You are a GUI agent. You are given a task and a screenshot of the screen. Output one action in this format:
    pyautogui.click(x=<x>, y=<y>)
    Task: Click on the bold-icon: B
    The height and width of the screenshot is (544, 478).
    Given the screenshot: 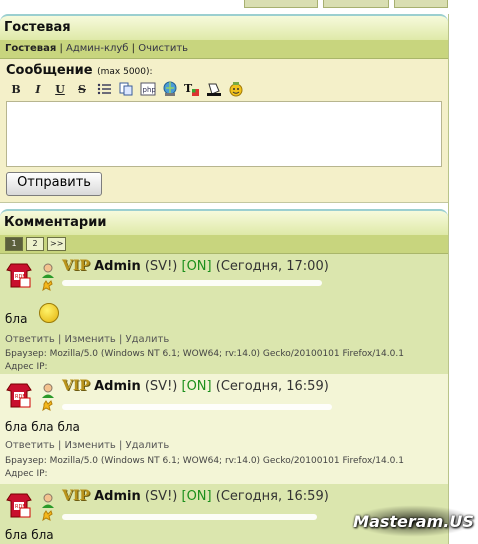 What is the action you would take?
    pyautogui.click(x=16, y=89)
    